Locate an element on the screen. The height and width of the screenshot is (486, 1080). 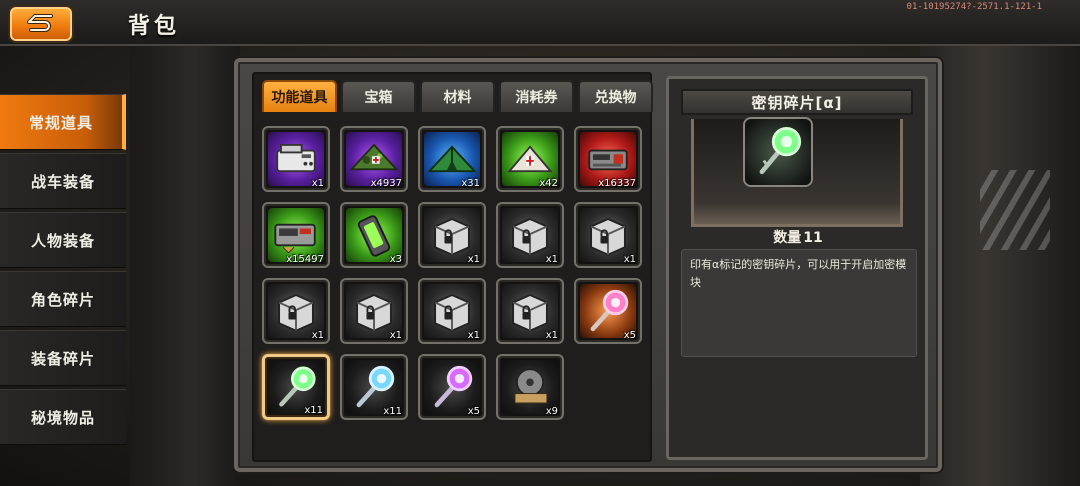
back-button is located at coordinates (41, 24).